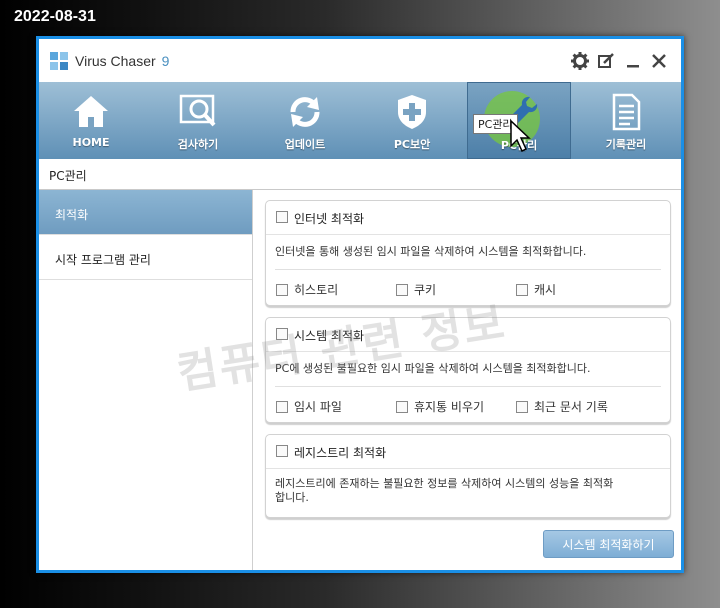 Image resolution: width=720 pixels, height=608 pixels. I want to click on nav-home-label: HOME, so click(91, 142).